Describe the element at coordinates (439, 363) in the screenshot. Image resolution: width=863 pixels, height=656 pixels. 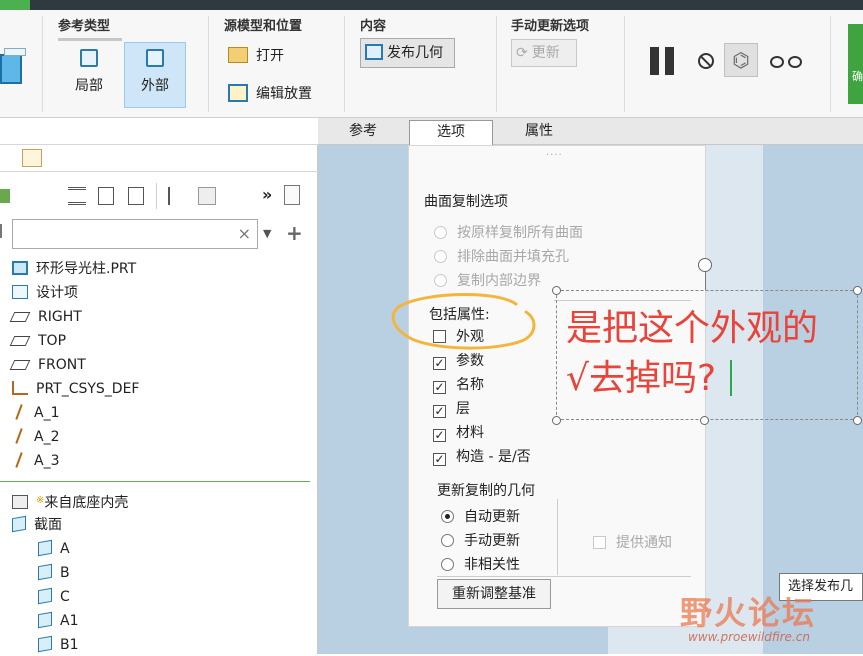
I see `checkbox-checked-icon: ✓` at that location.